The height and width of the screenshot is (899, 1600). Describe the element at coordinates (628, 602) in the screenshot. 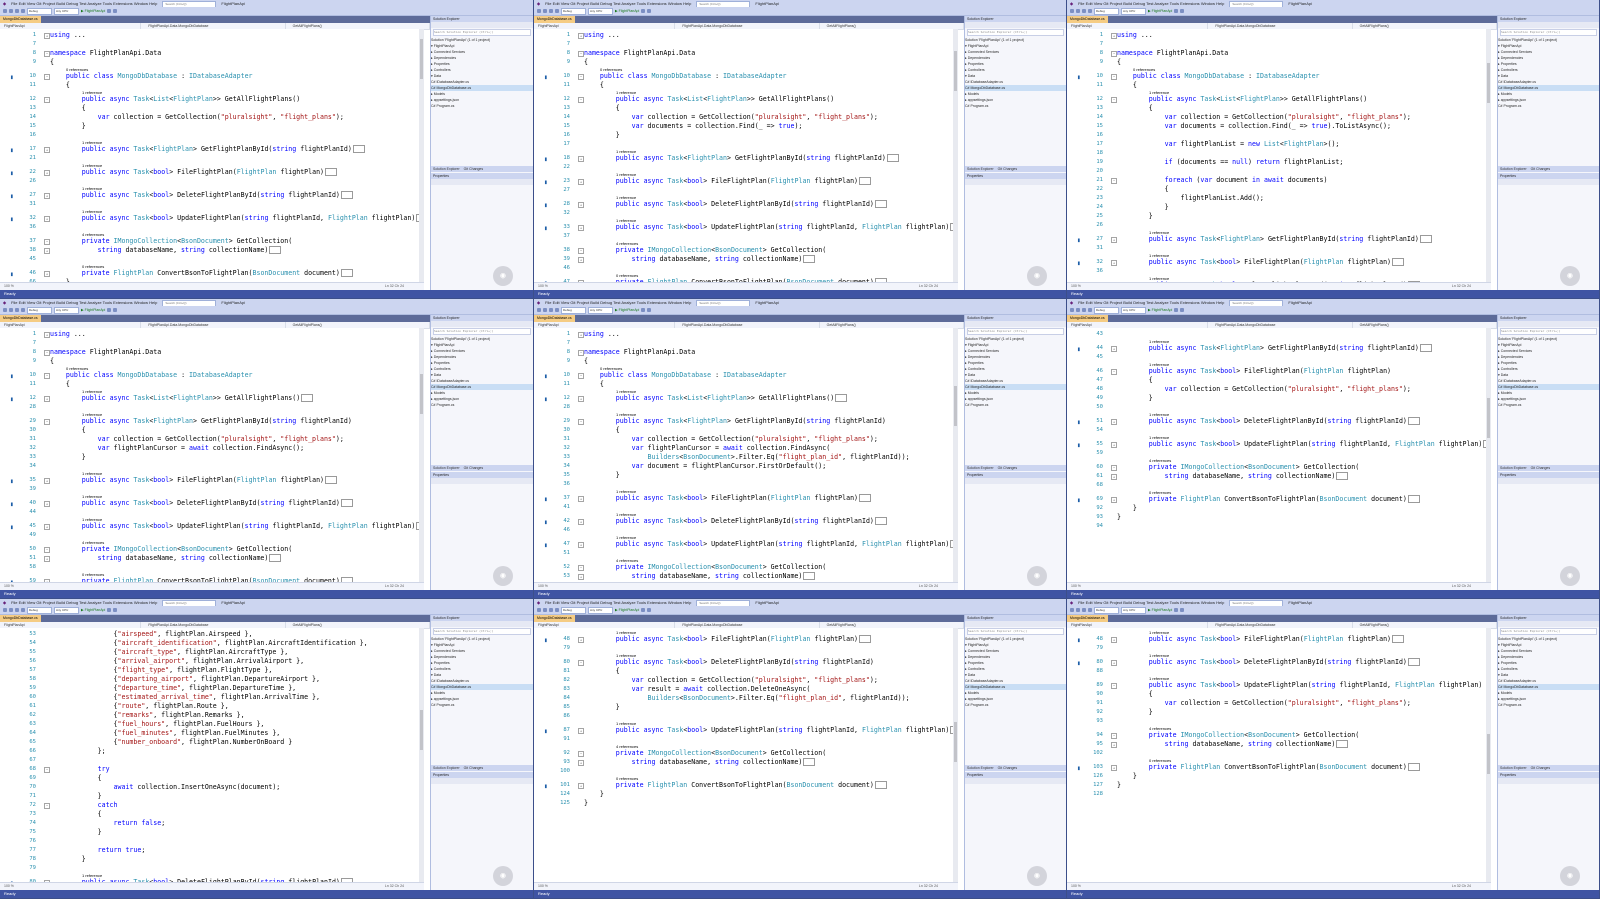

I see `menu-analyze: Analyze` at that location.